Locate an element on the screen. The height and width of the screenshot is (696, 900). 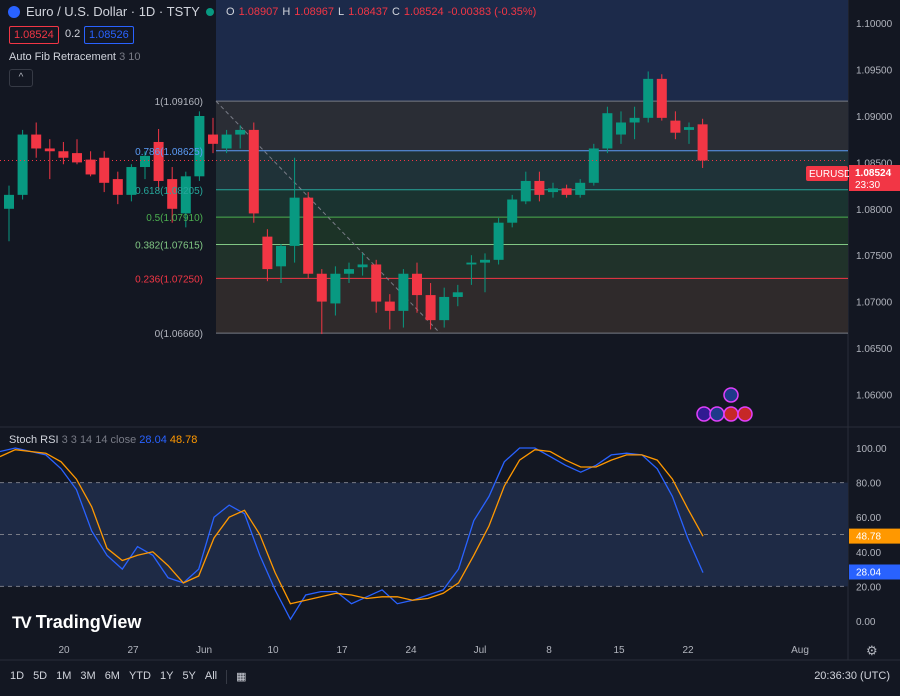
price-tick-label: 1.07000 is located at coordinates (874, 303).